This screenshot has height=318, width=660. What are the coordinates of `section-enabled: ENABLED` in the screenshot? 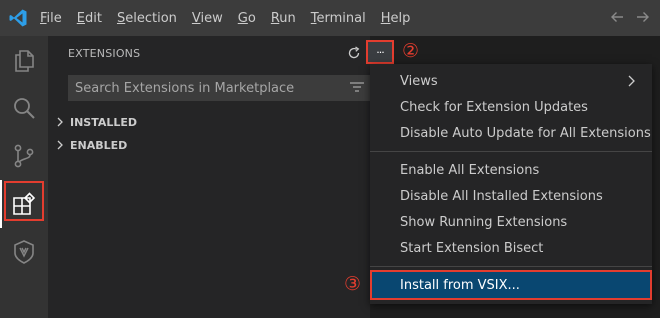 It's located at (211, 145).